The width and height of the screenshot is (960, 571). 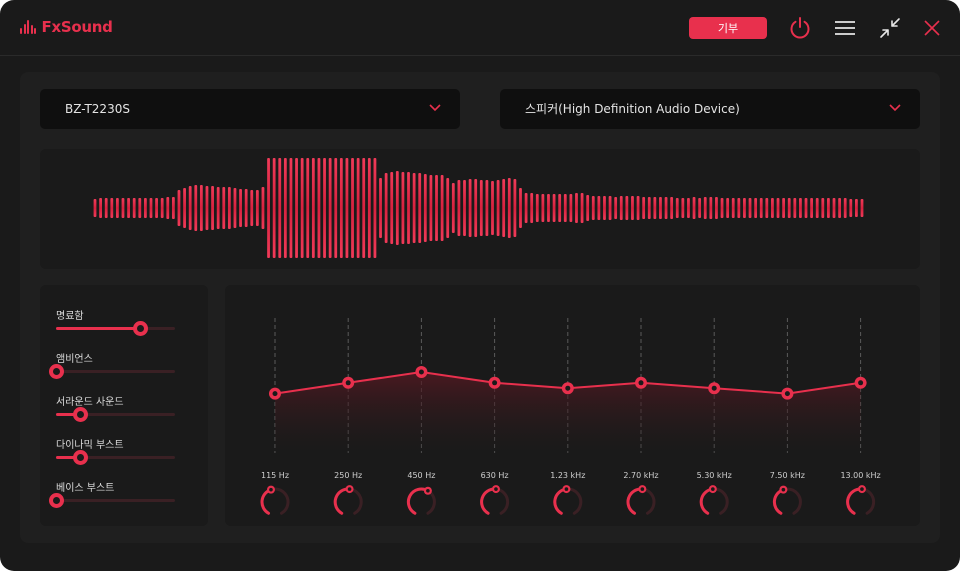 I want to click on app-name: FxSound, so click(x=77, y=27).